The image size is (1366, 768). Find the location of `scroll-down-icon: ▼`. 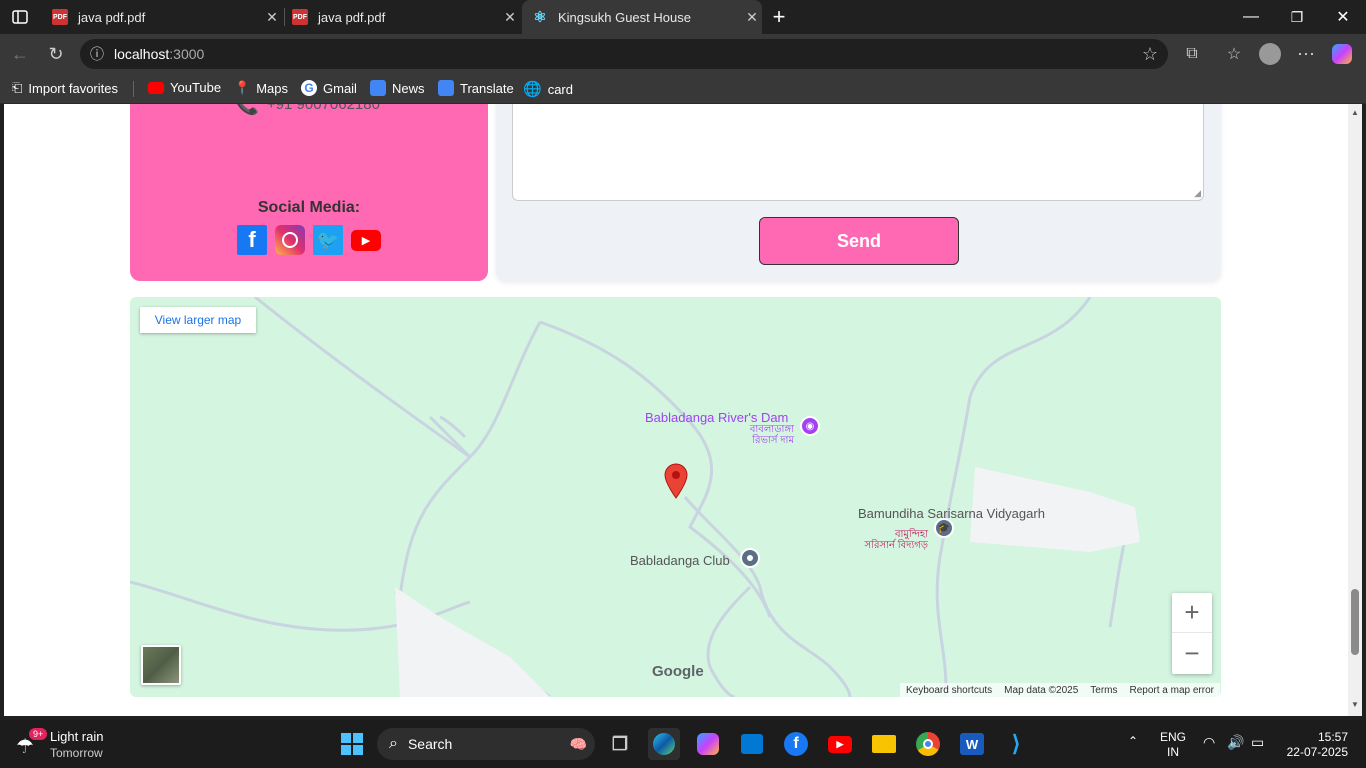

scroll-down-icon: ▼ is located at coordinates (1355, 704).